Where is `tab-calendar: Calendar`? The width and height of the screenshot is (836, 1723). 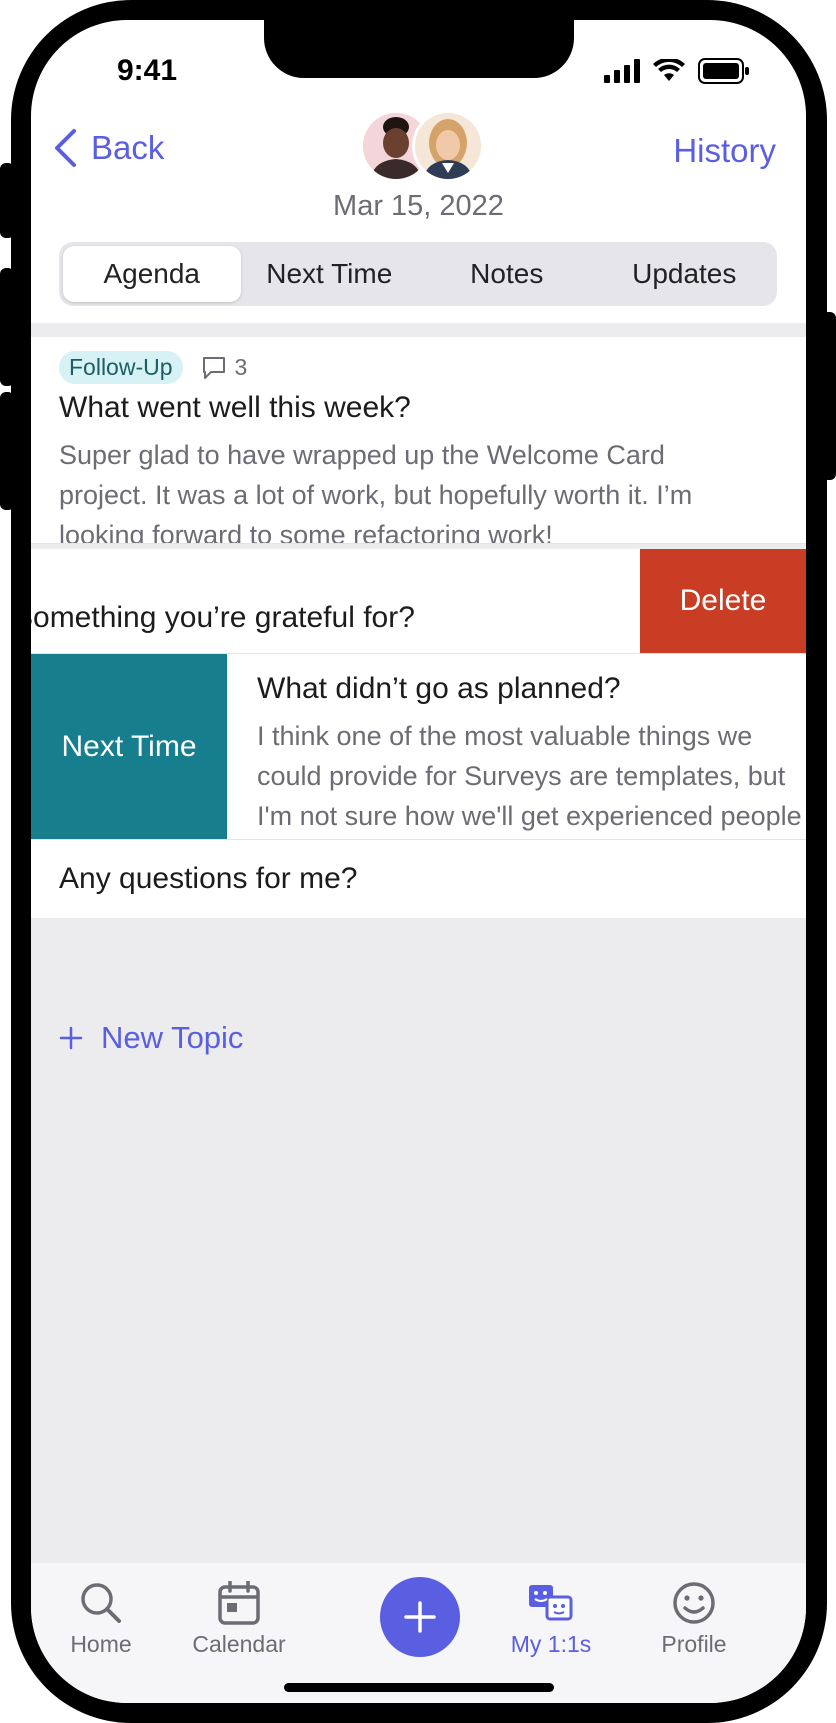 tab-calendar: Calendar is located at coordinates (239, 1610).